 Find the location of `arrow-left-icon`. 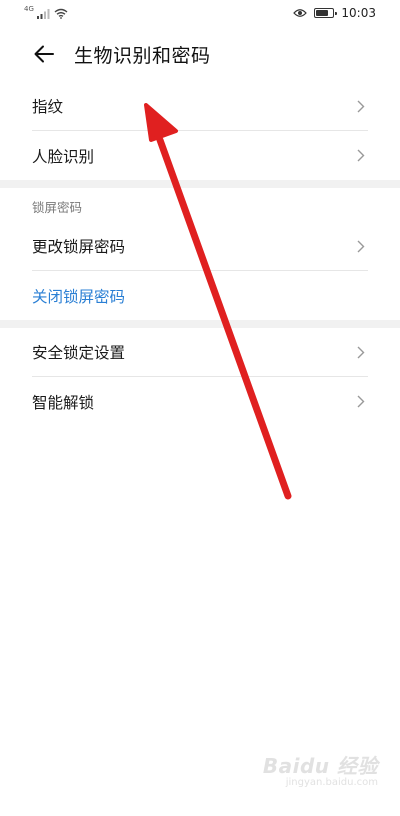

arrow-left-icon is located at coordinates (44, 54).